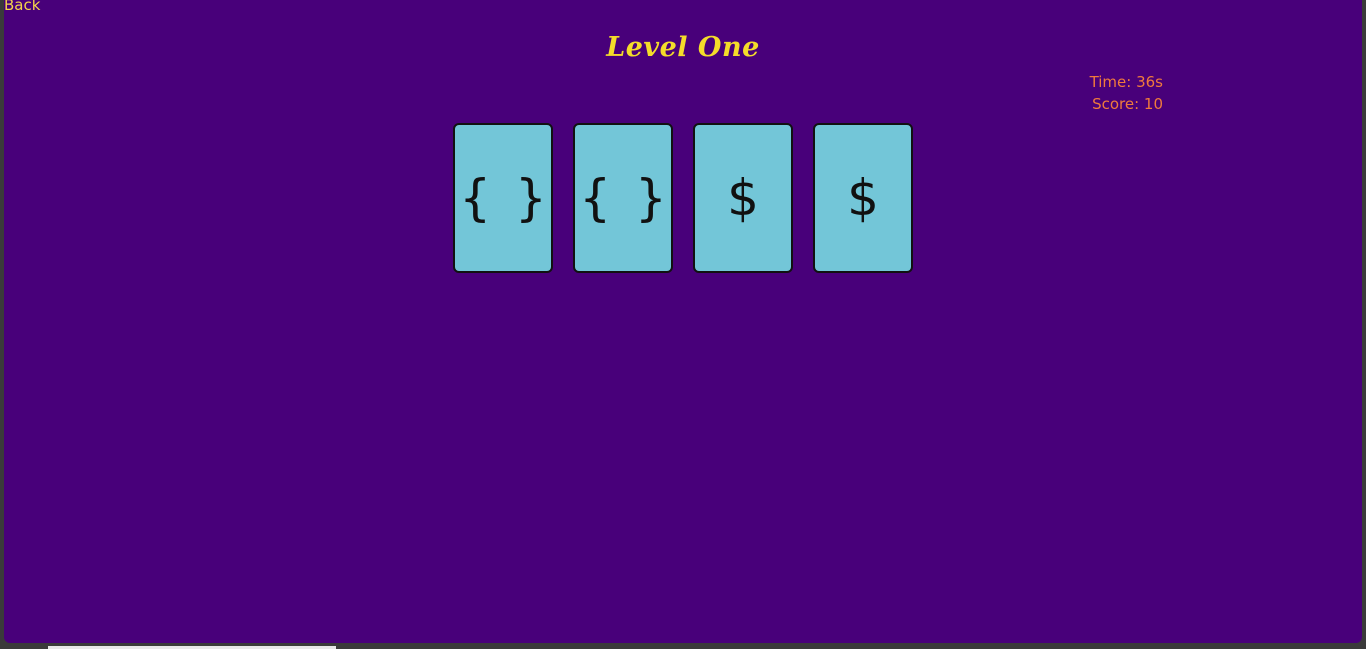 The image size is (1366, 649). I want to click on timer-text: Time: 36s, so click(1126, 82).